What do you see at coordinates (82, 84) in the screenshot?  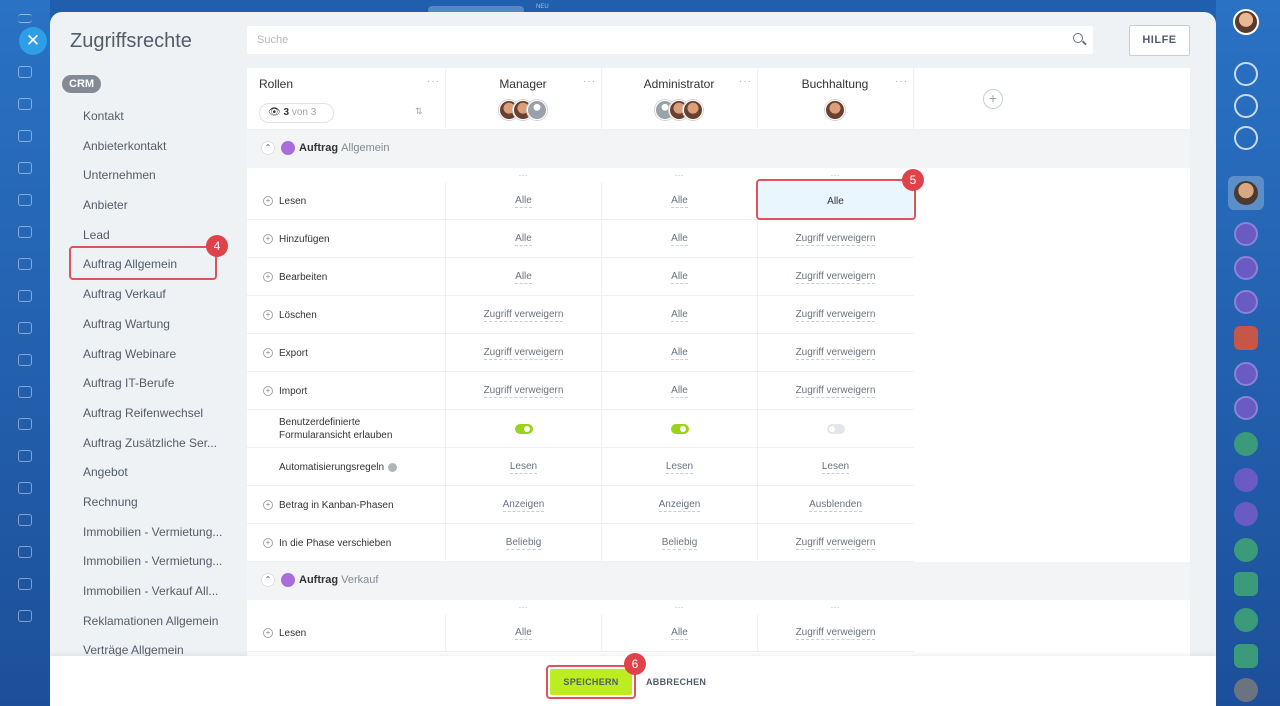 I see `crm-group-badge: CRM` at bounding box center [82, 84].